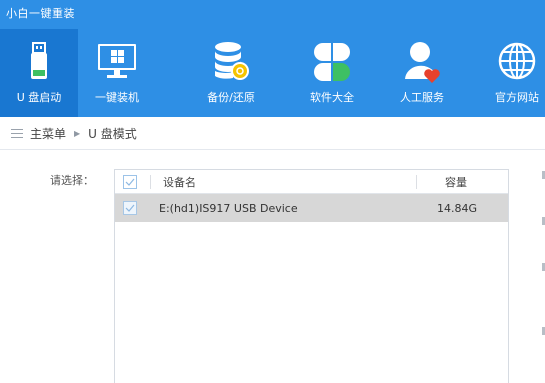 This screenshot has width=545, height=383. I want to click on nav-label: U 盘启动, so click(39, 97).